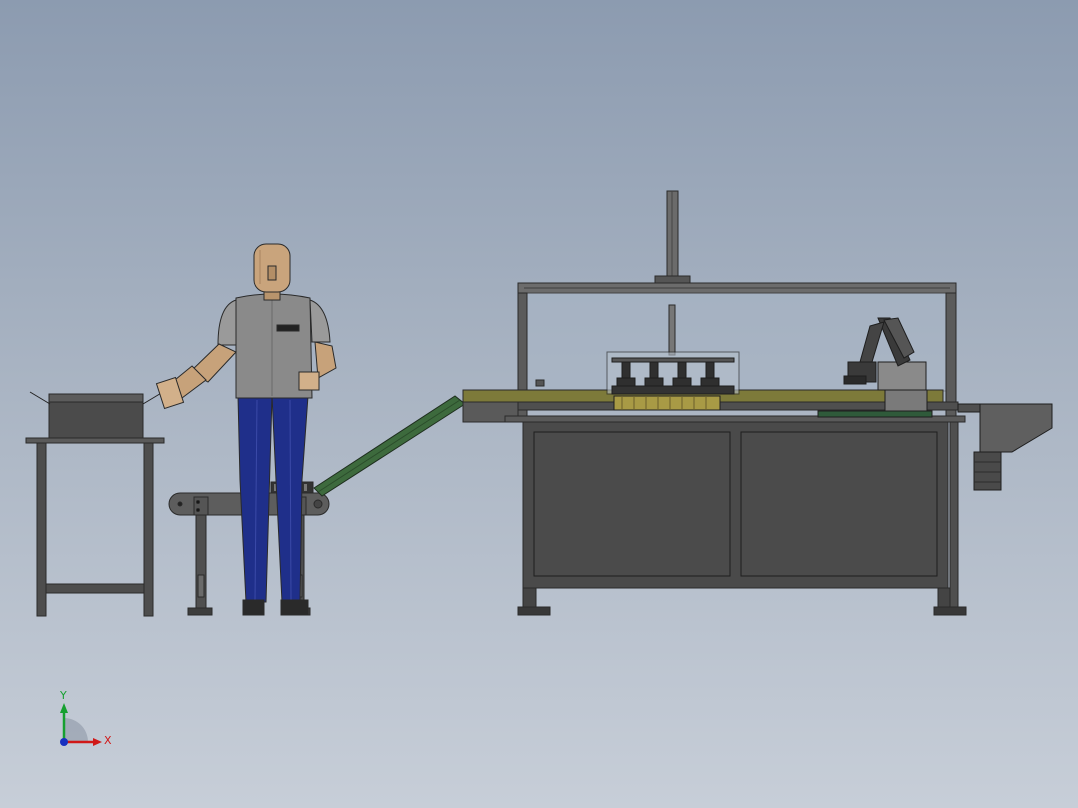 The width and height of the screenshot is (1078, 808). What do you see at coordinates (95, 504) in the screenshot?
I see `side-table` at bounding box center [95, 504].